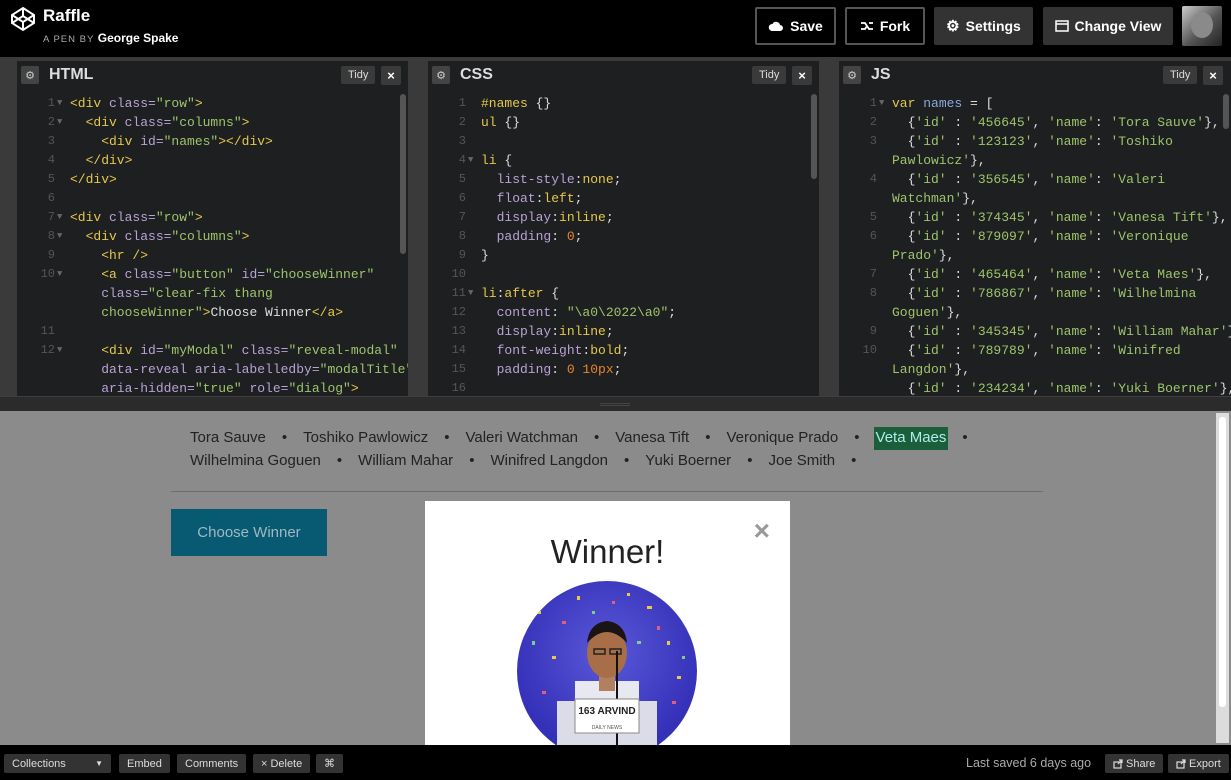 This screenshot has height=780, width=1231. Describe the element at coordinates (282, 763) in the screenshot. I see `delete-button: × Delete` at that location.